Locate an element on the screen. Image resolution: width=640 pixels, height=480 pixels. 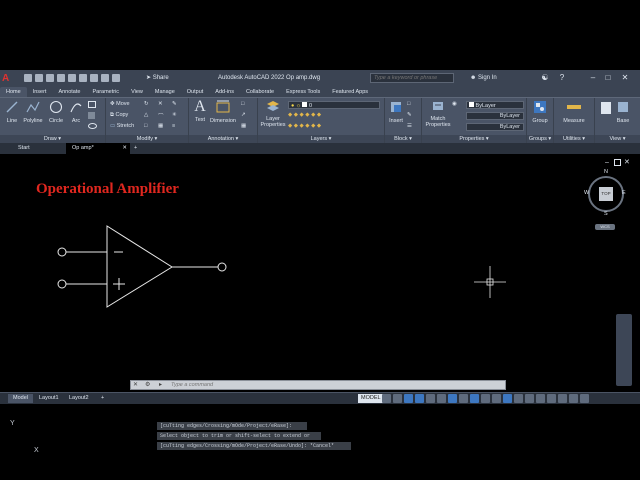
wcs-menu: WCS is located at coordinates (605, 227).